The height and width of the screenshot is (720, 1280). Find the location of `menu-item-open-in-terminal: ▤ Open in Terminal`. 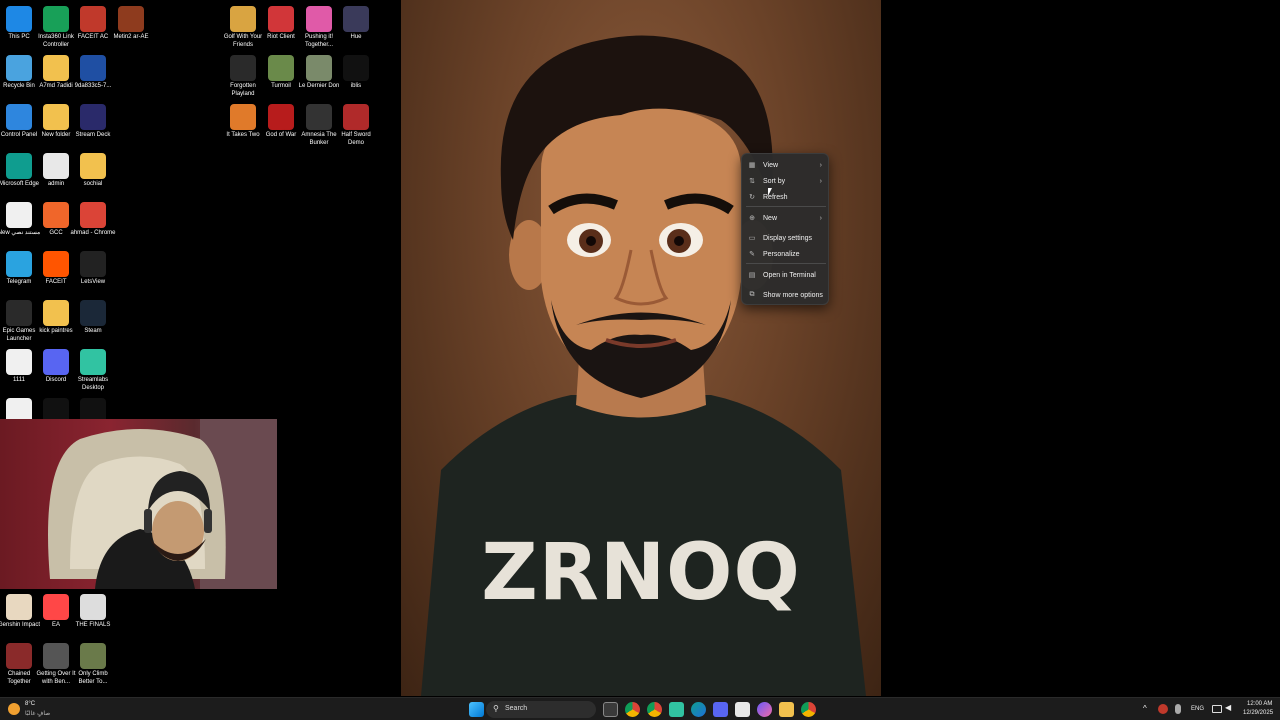

menu-item-open-in-terminal: ▤ Open in Terminal is located at coordinates (786, 275).